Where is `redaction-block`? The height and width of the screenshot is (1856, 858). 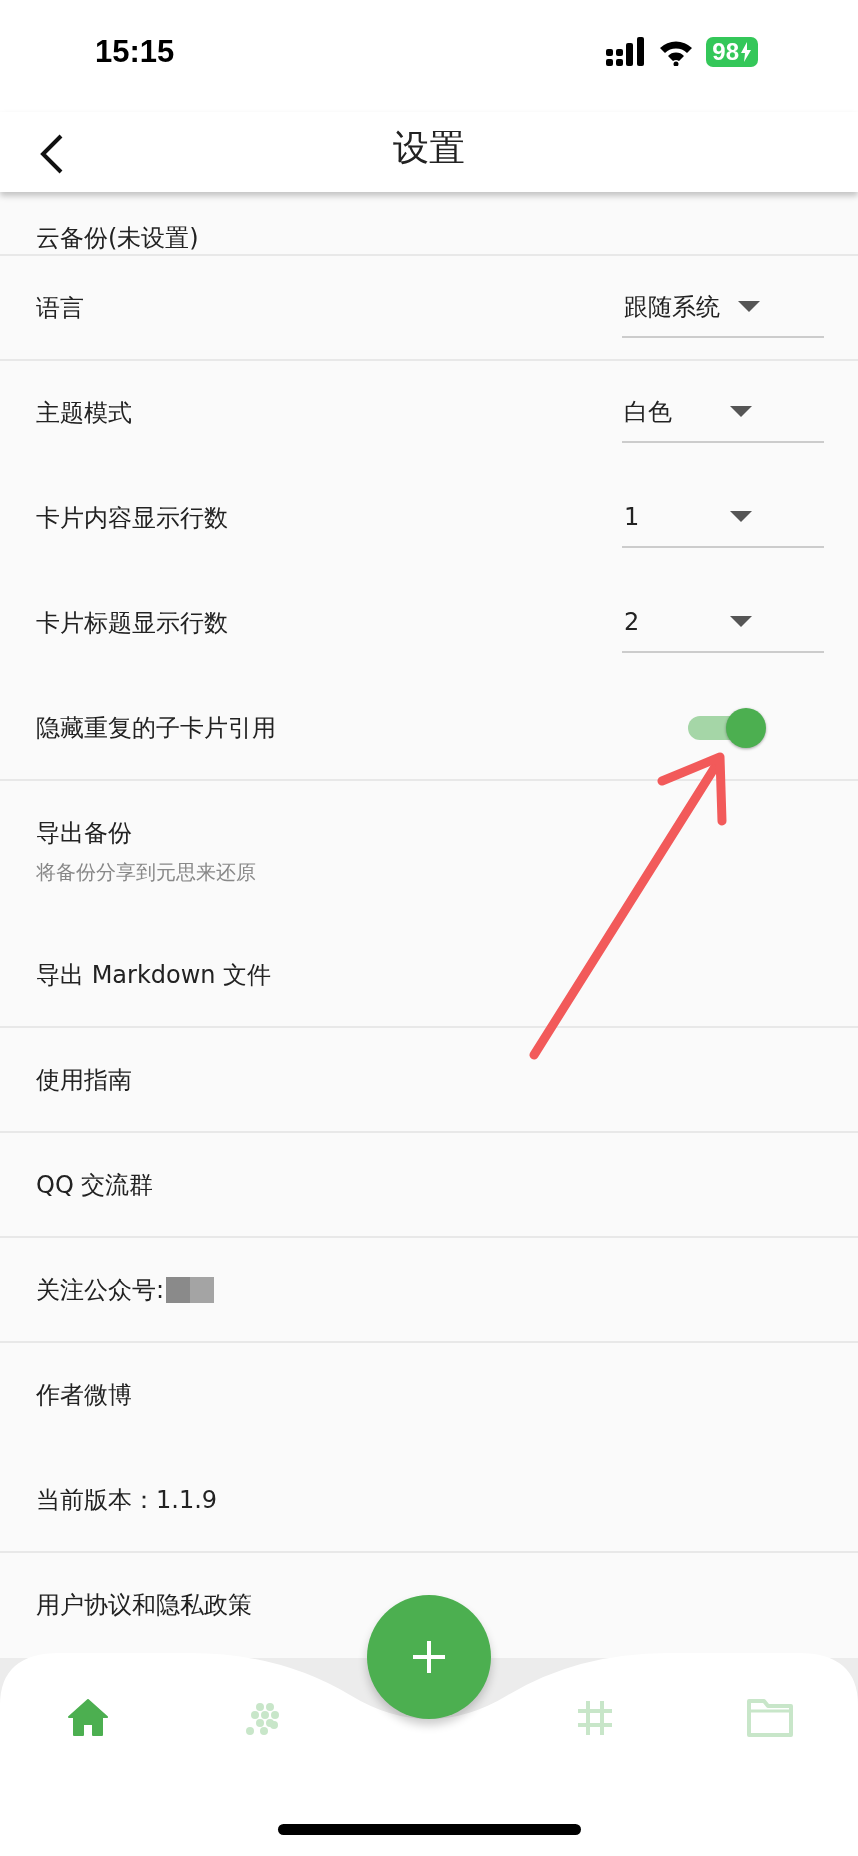 redaction-block is located at coordinates (190, 1289).